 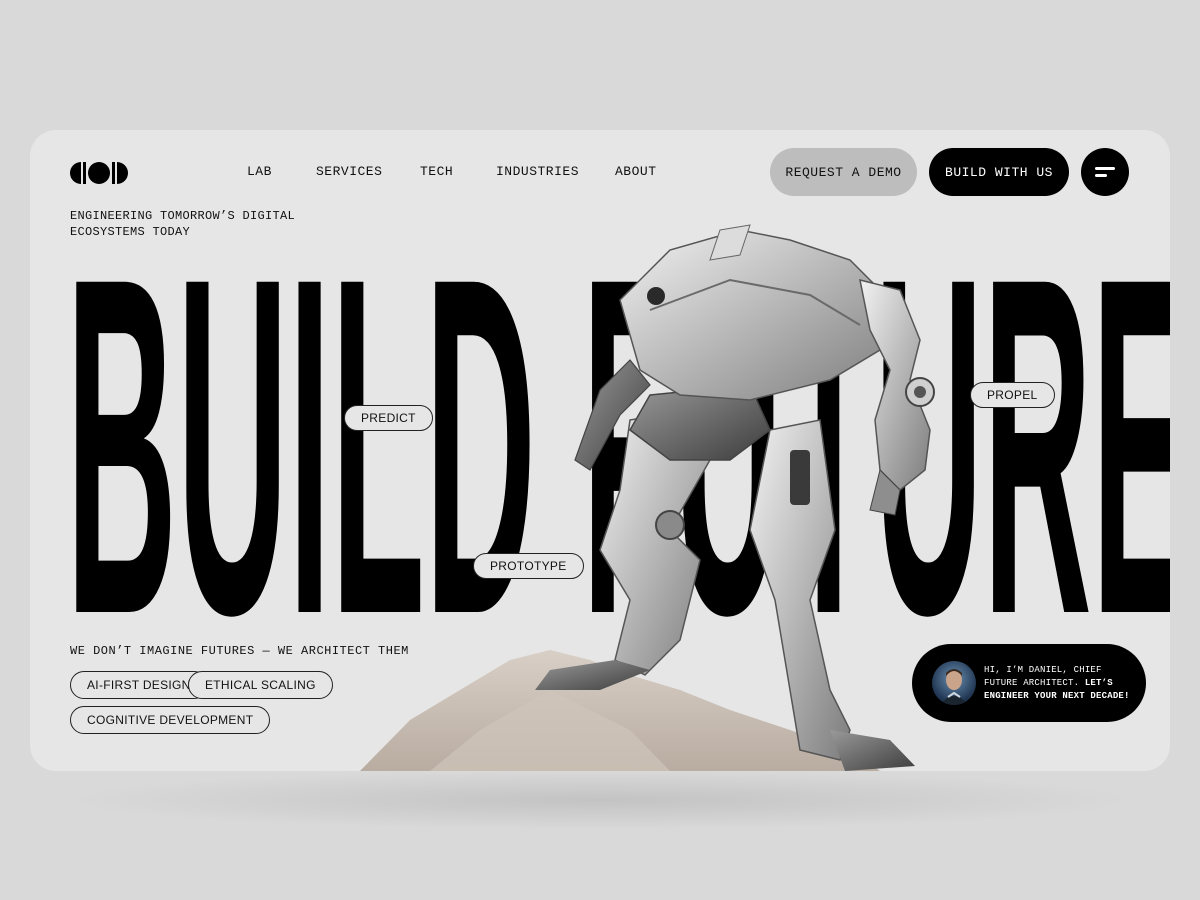 I want to click on tag-predict: PREDICT, so click(x=388, y=418).